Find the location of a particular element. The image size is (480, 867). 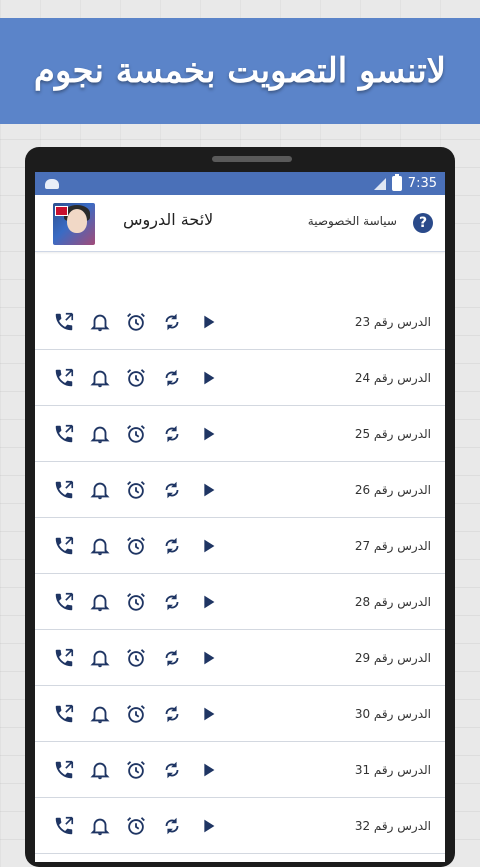

list-item: الدرس رقم 30 is located at coordinates (240, 714).